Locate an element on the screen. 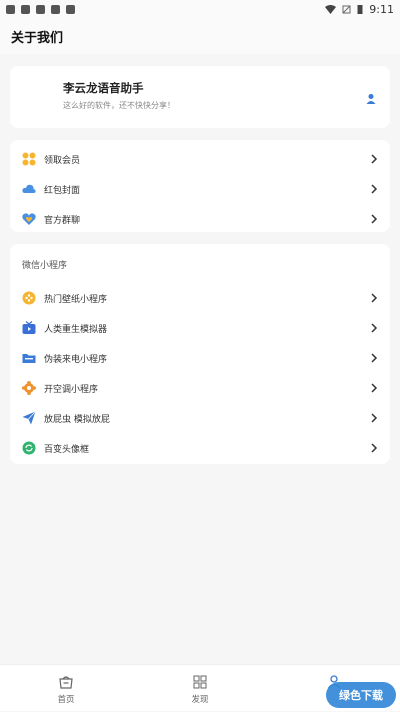  user-icon is located at coordinates (371, 99).